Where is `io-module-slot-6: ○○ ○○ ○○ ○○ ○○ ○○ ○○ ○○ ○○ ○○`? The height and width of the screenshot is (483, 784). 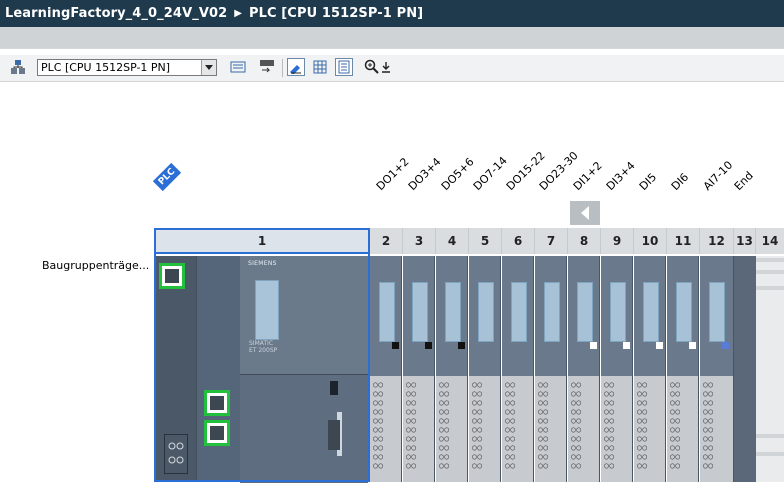
io-module-slot-6: ○○ ○○ ○○ ○○ ○○ ○○ ○○ ○○ ○○ ○○ is located at coordinates (518, 369).